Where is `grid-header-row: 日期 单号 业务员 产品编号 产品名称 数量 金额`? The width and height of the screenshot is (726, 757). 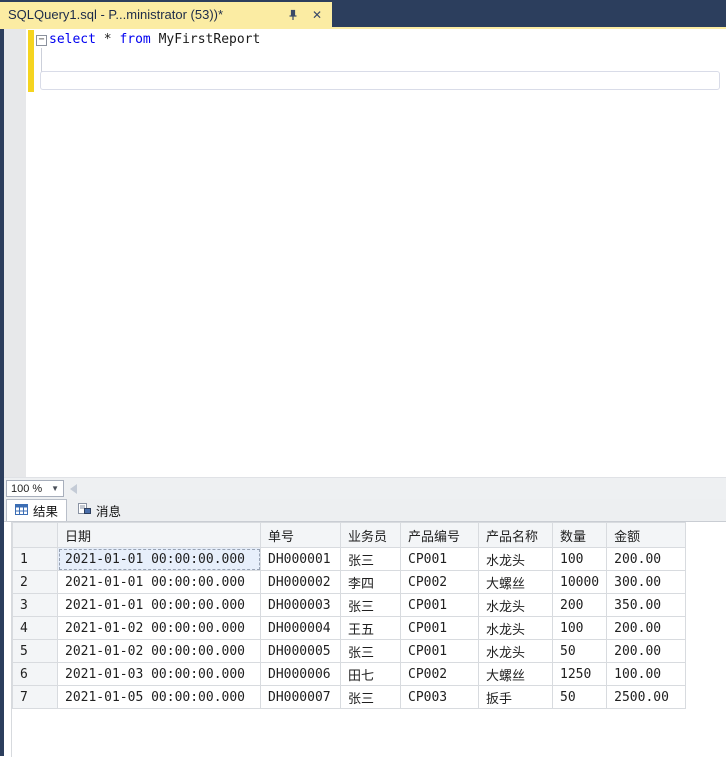 grid-header-row: 日期 单号 业务员 产品编号 产品名称 数量 金额 is located at coordinates (349, 535).